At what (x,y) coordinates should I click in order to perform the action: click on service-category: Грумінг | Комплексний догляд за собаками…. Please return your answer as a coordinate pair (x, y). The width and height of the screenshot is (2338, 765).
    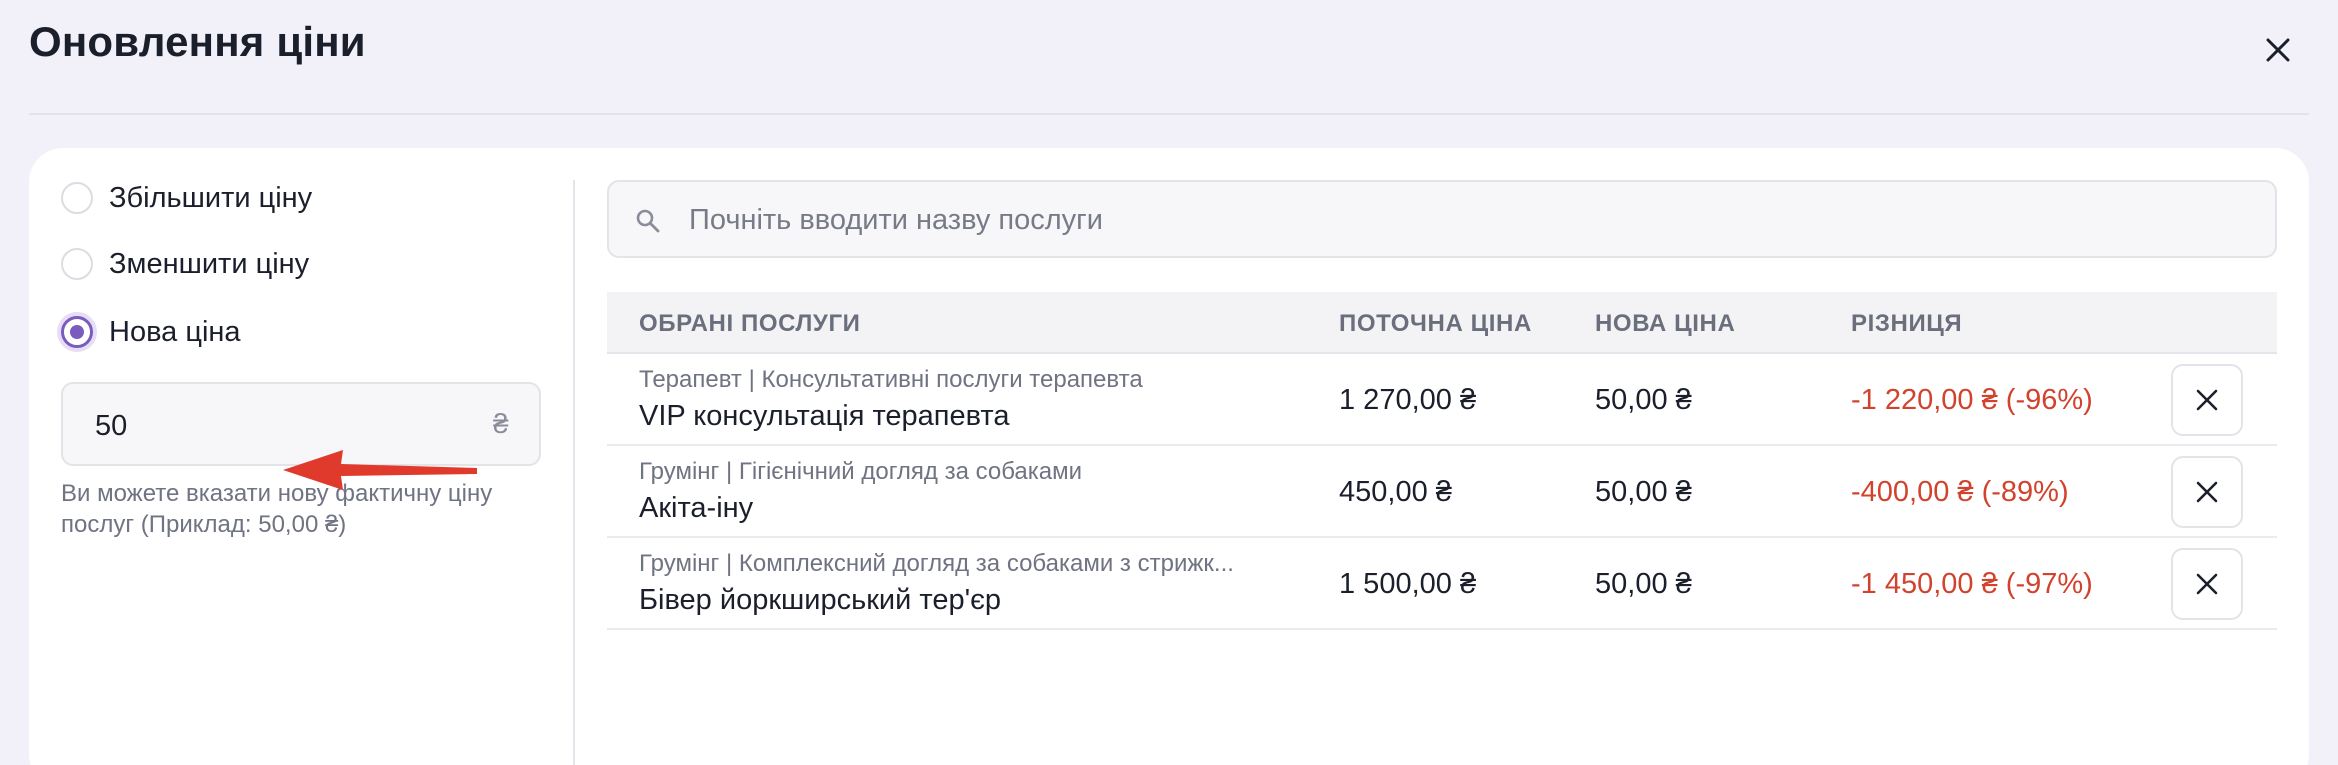
    Looking at the image, I should click on (936, 563).